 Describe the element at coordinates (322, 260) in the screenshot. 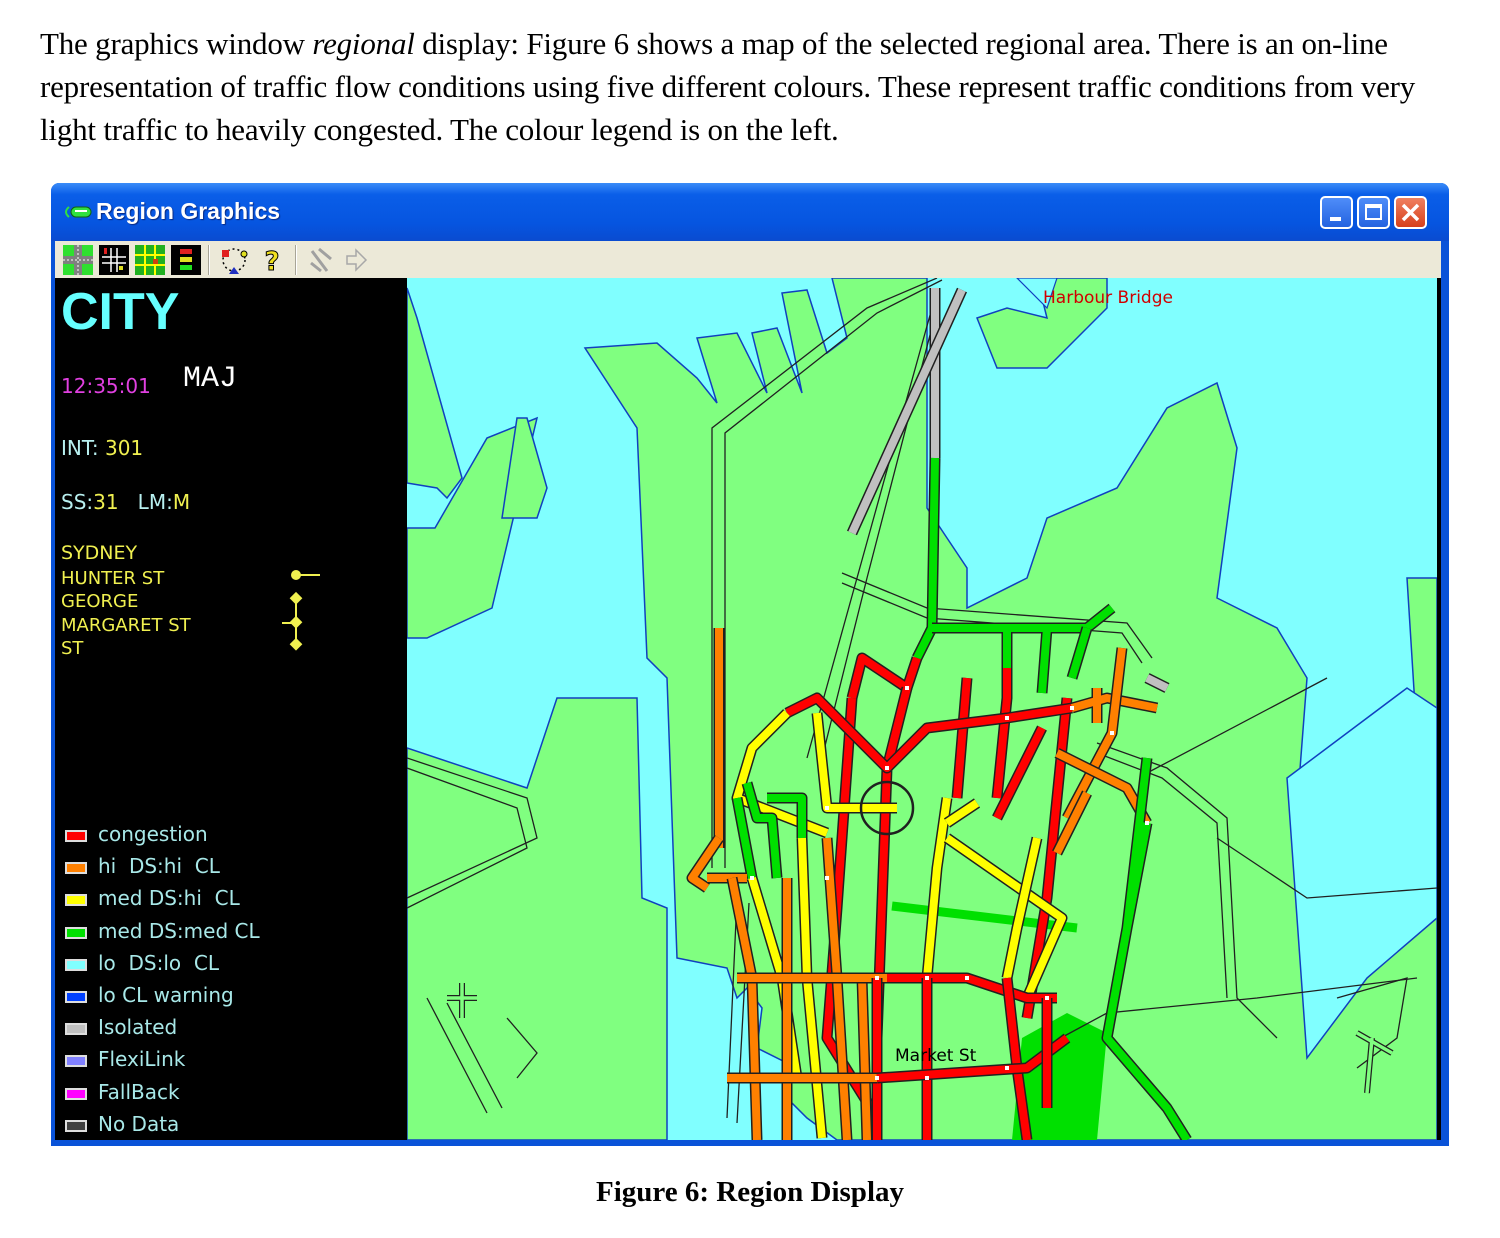

I see `tools-icon-disabled` at that location.